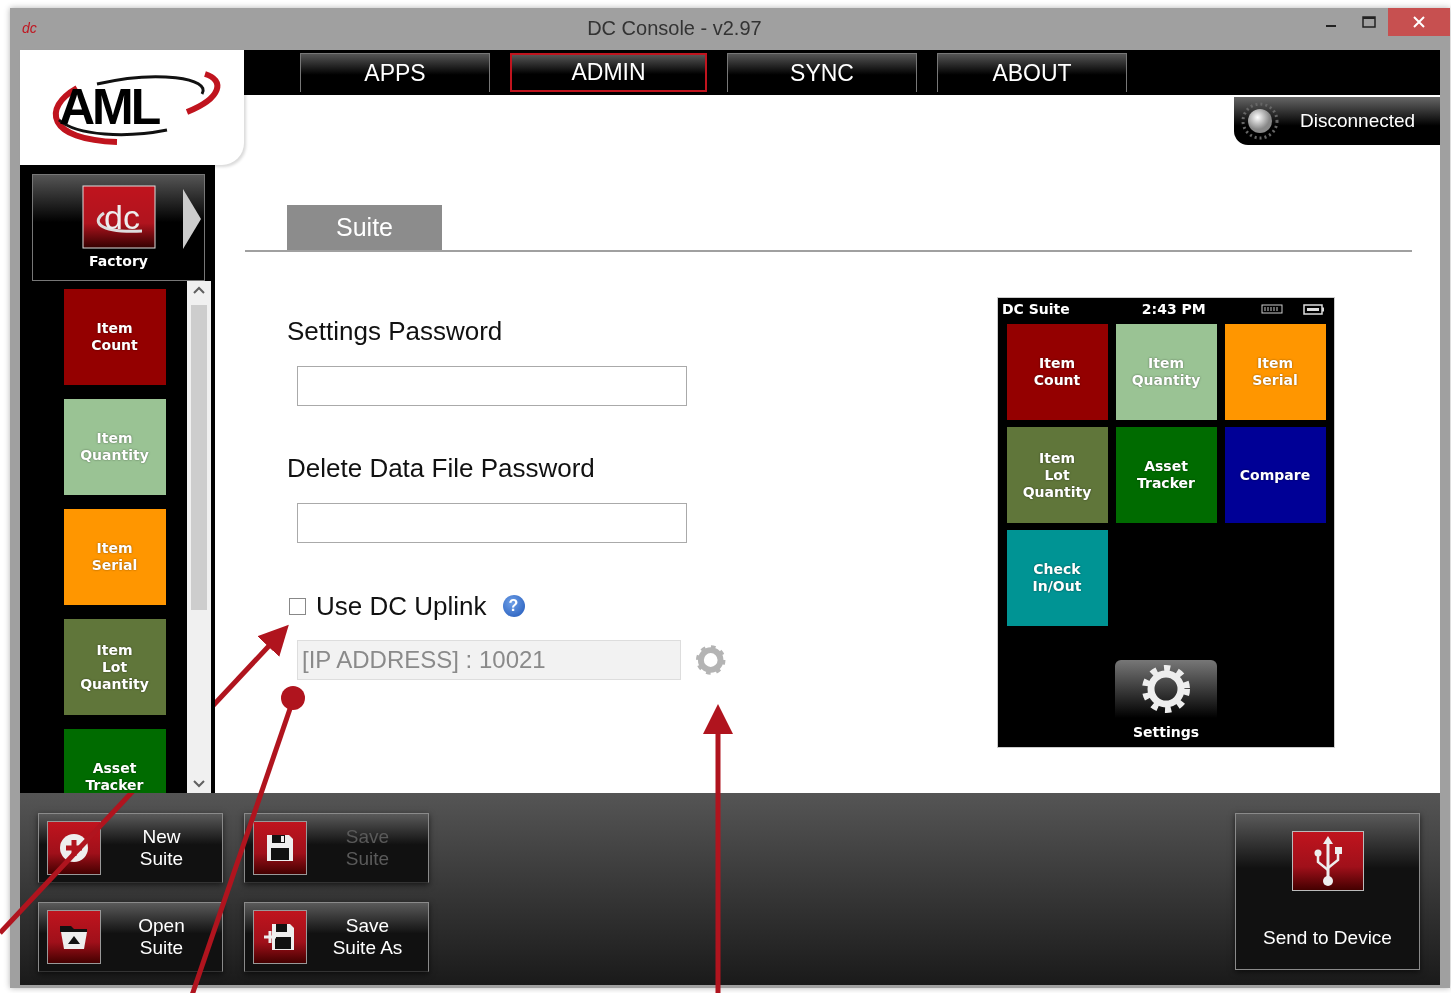 This screenshot has height=993, width=1451. Describe the element at coordinates (1057, 578) in the screenshot. I see `app-tile: Check In/Out` at that location.